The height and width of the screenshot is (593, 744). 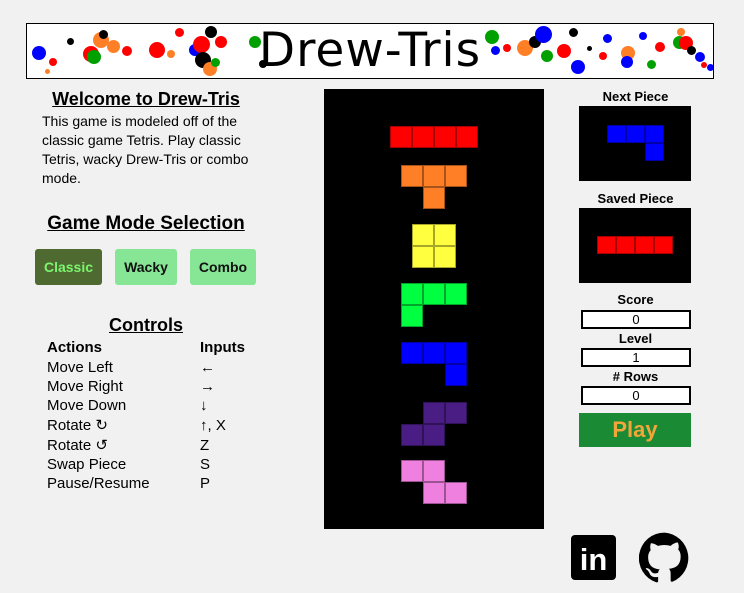 What do you see at coordinates (80, 367) in the screenshot?
I see `control-action: Move Left` at bounding box center [80, 367].